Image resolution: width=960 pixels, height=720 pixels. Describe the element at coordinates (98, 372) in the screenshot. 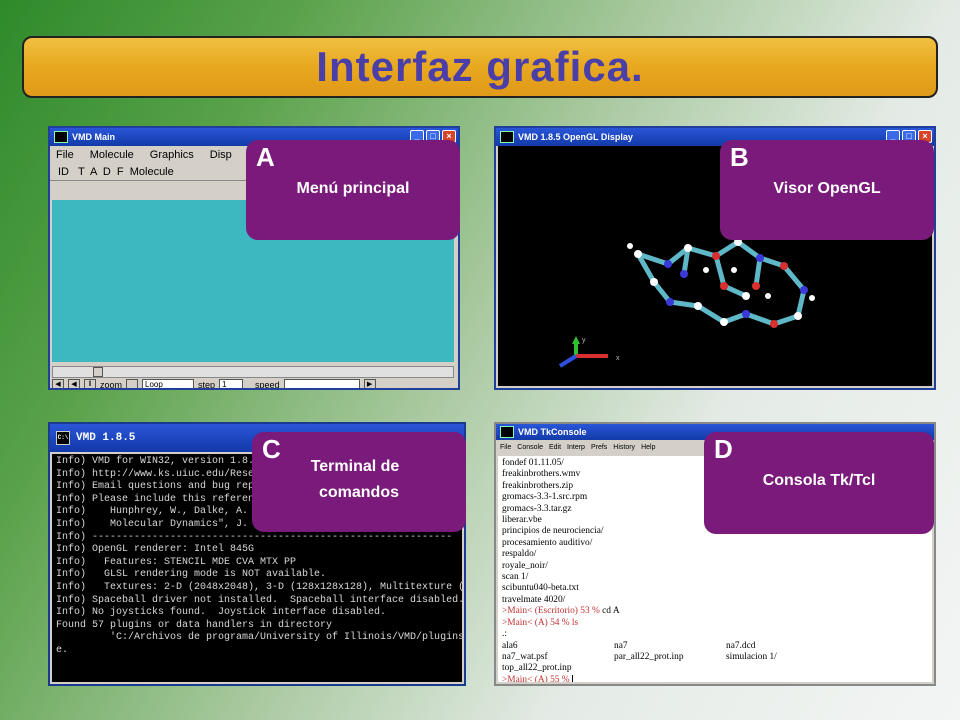

I see `scroll-thumb` at that location.